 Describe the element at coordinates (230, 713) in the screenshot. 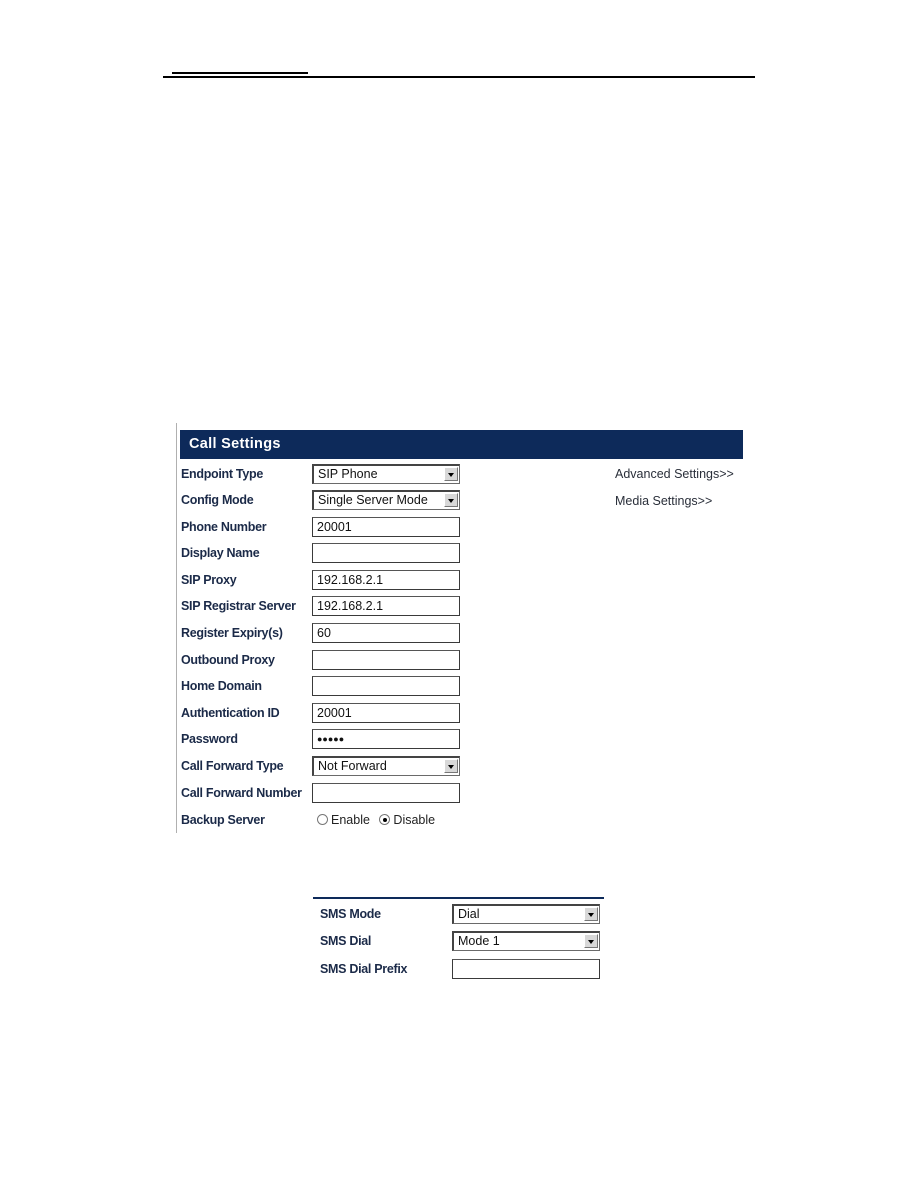

I see `authentication-id-label: Authentication ID` at that location.